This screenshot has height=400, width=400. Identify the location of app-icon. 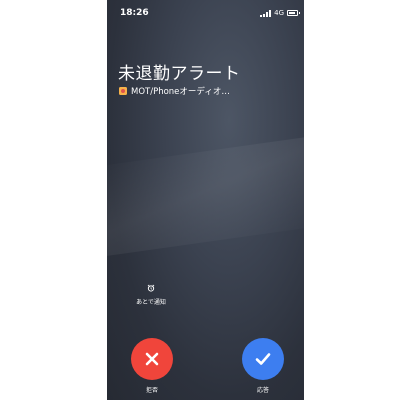
(123, 91).